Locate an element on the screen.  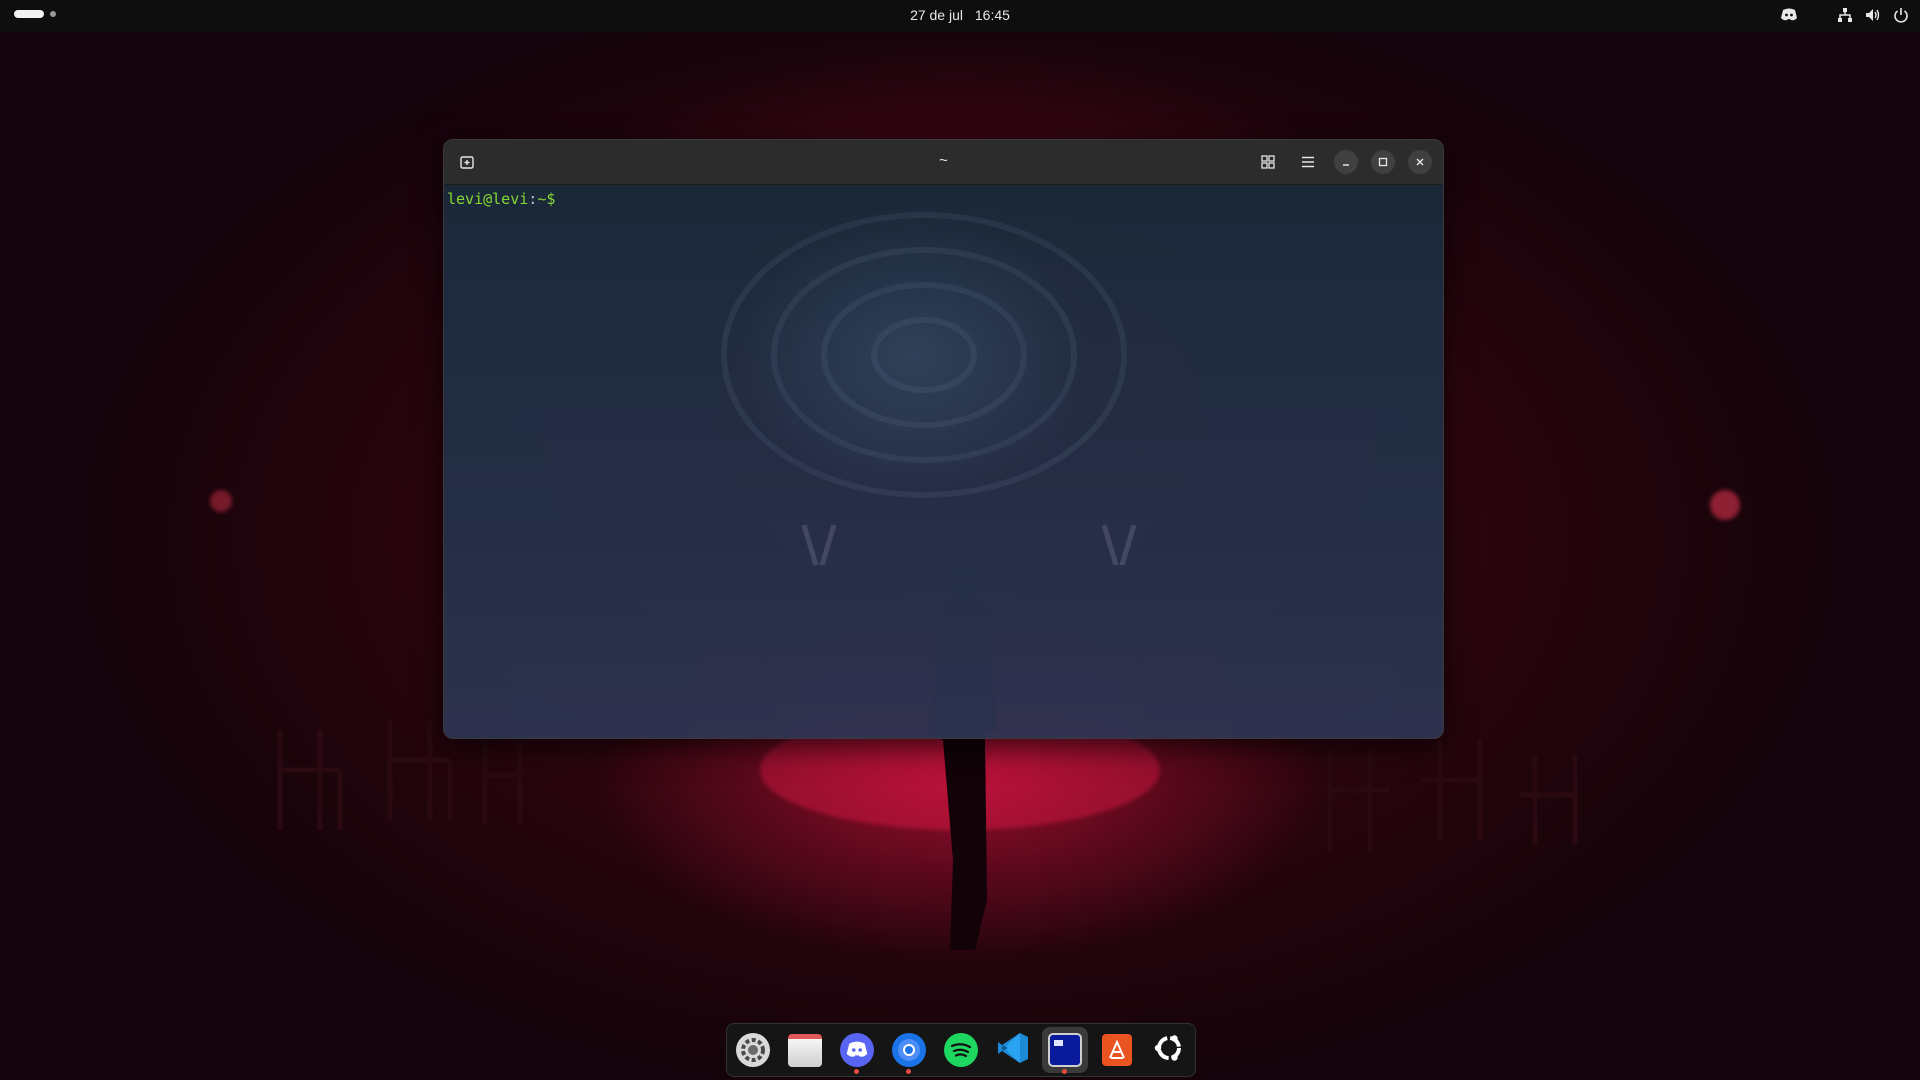
dock-discord is located at coordinates (857, 1050).